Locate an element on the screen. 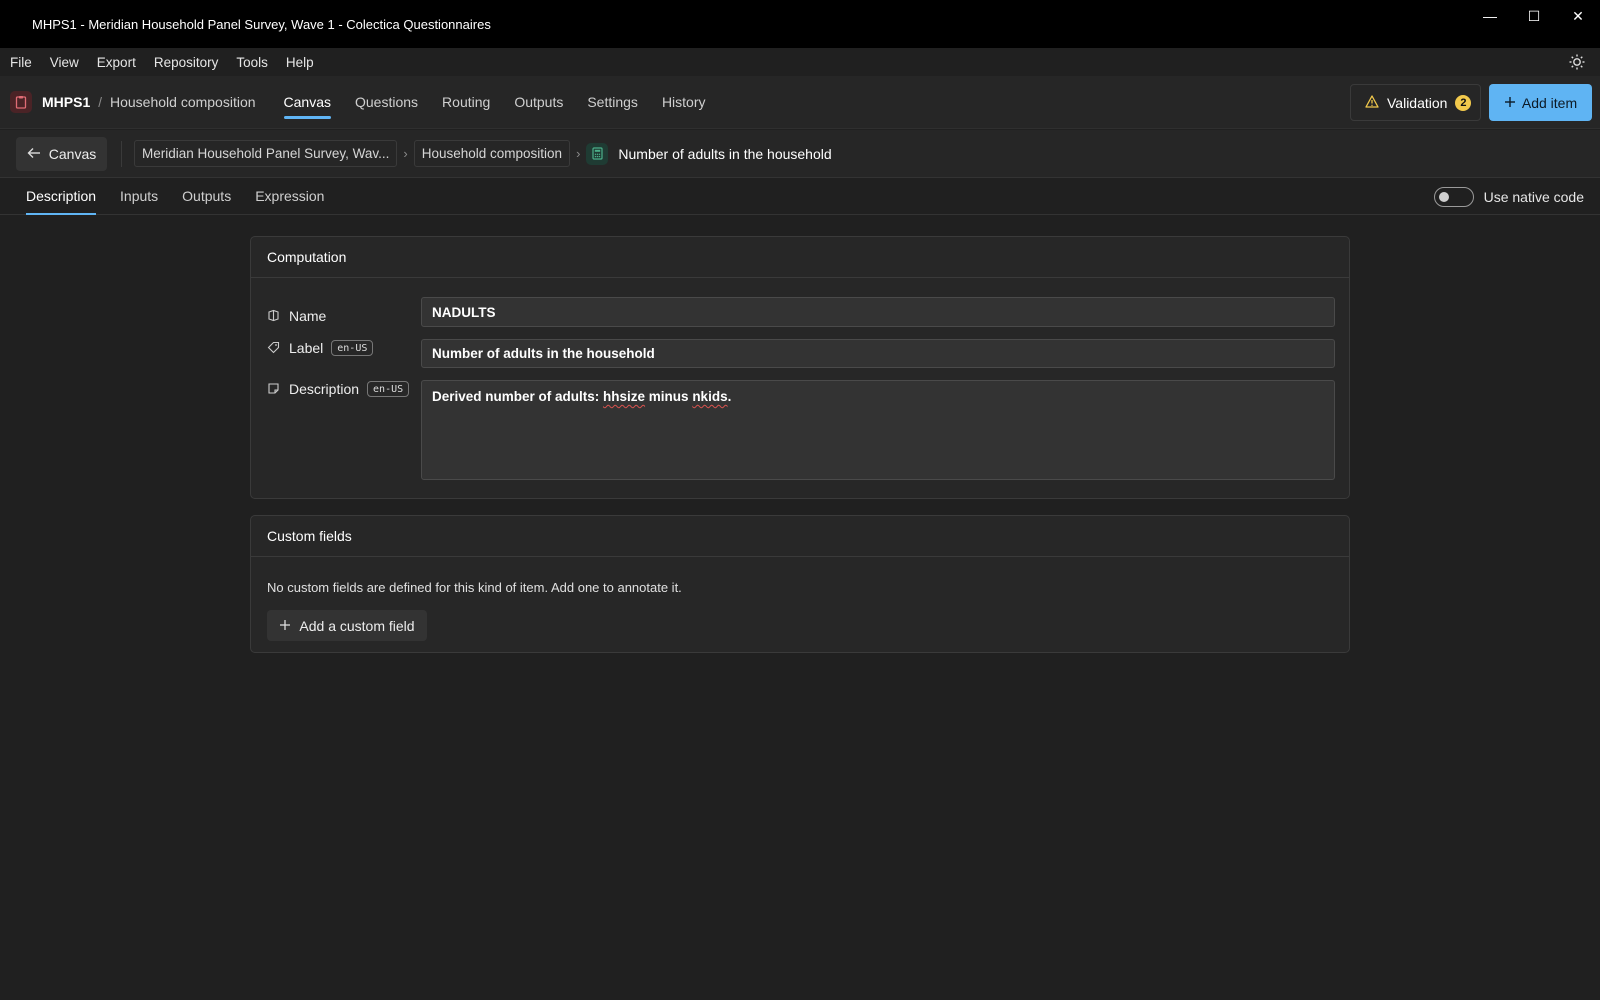 This screenshot has height=1000, width=1600. tab-routing: Routing is located at coordinates (466, 102).